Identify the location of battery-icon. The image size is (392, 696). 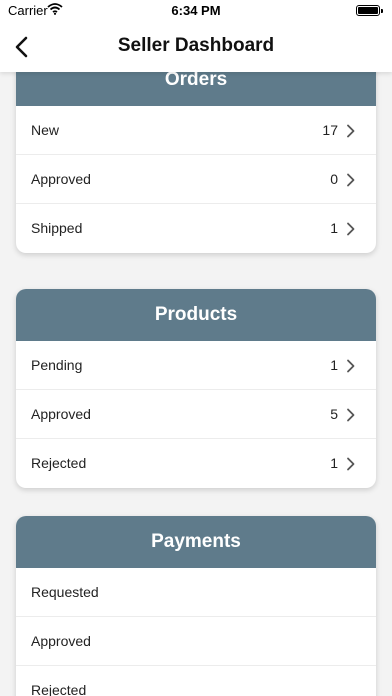
(369, 10).